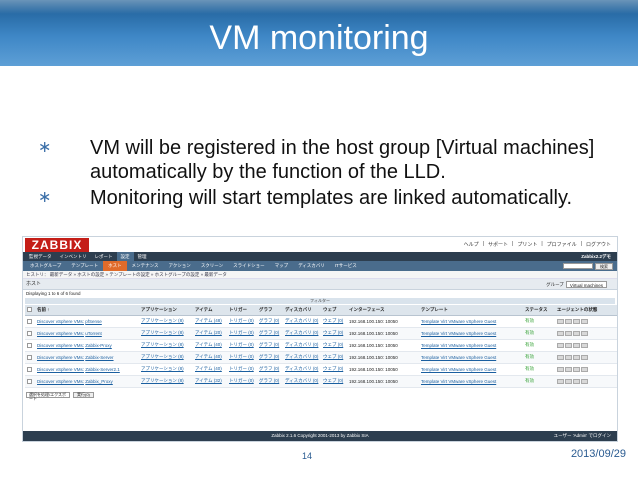  I want to click on submenu-host-groups: ホストグループ, so click(45, 266).